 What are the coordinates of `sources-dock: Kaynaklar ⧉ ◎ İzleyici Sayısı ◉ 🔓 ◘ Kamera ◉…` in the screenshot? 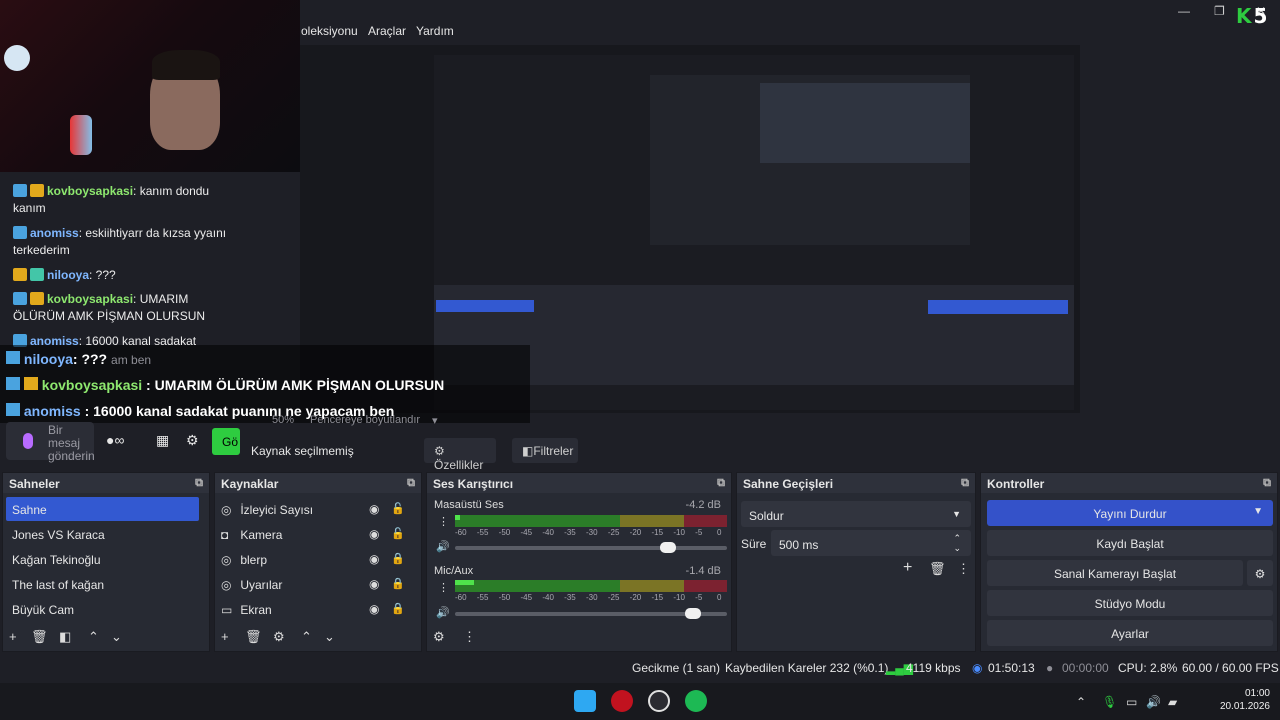 It's located at (318, 562).